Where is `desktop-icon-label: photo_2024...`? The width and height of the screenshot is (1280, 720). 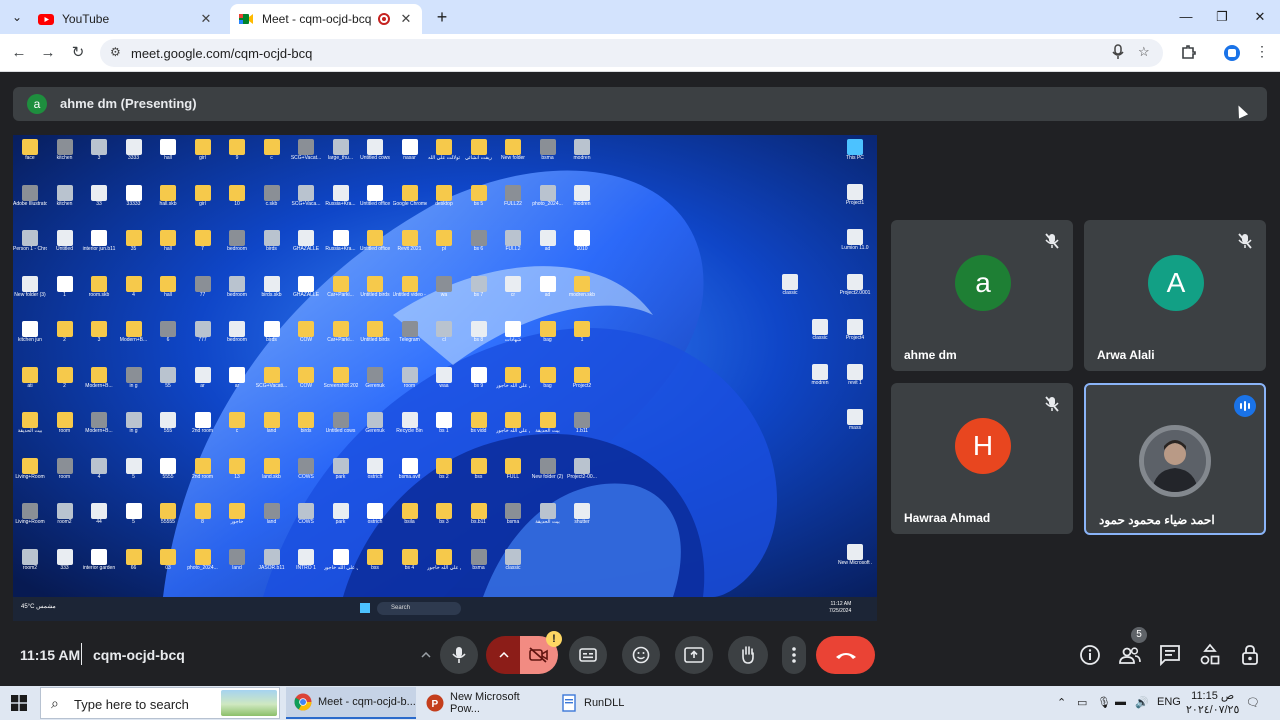
desktop-icon-label: photo_2024... is located at coordinates (202, 567).